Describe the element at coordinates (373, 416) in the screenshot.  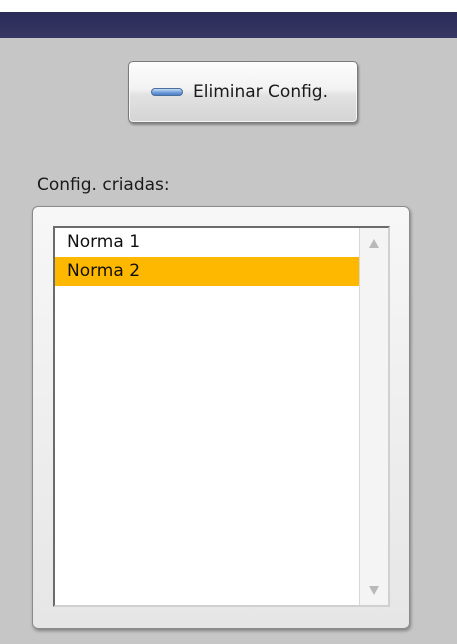
I see `vertical-scrollbar` at that location.